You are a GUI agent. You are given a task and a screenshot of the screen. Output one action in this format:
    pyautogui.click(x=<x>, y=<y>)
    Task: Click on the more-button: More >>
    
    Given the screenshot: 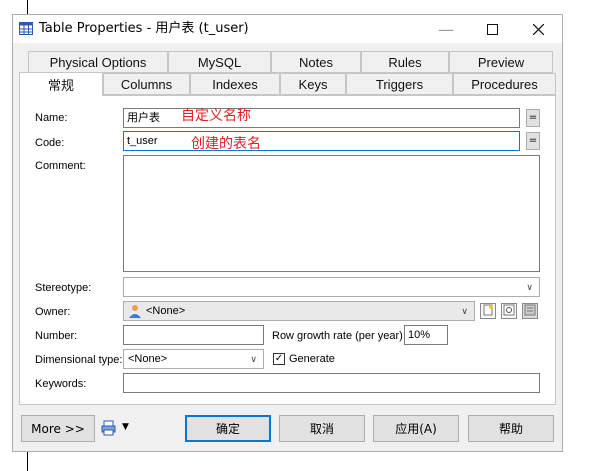 What is the action you would take?
    pyautogui.click(x=58, y=428)
    